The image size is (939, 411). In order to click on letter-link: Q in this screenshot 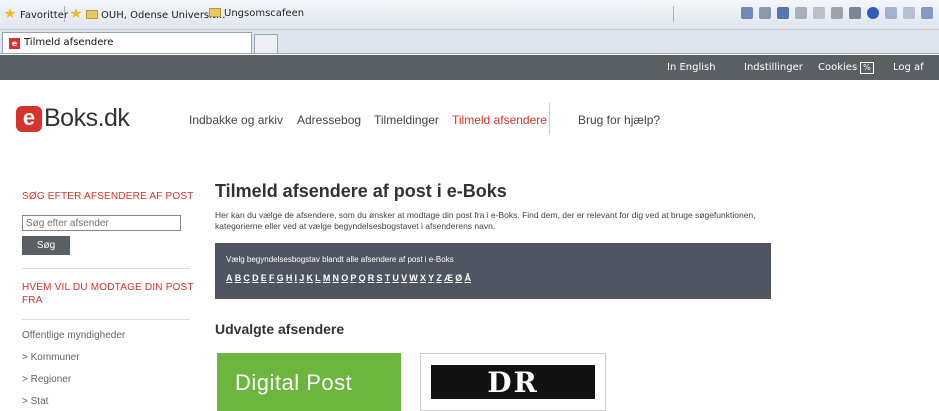, I will do `click(362, 278)`.